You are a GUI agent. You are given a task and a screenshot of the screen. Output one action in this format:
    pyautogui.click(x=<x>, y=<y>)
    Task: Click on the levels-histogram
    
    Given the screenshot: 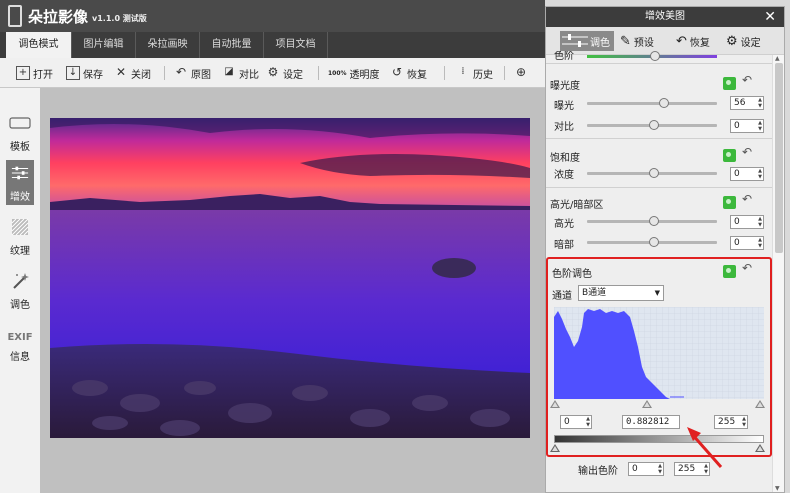 What is the action you would take?
    pyautogui.click(x=659, y=353)
    